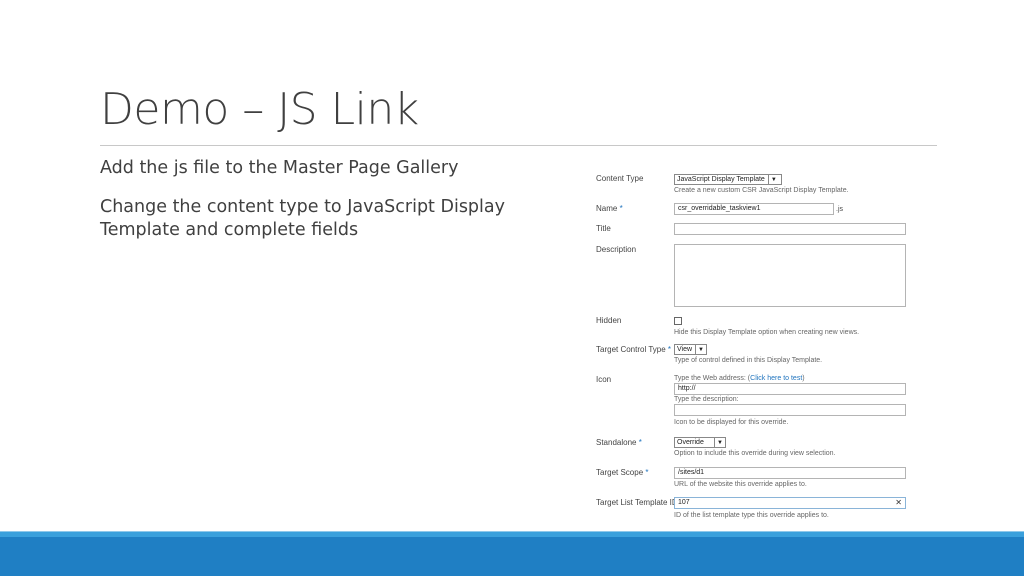 The height and width of the screenshot is (576, 1024). What do you see at coordinates (518, 145) in the screenshot?
I see `title-divider` at bounding box center [518, 145].